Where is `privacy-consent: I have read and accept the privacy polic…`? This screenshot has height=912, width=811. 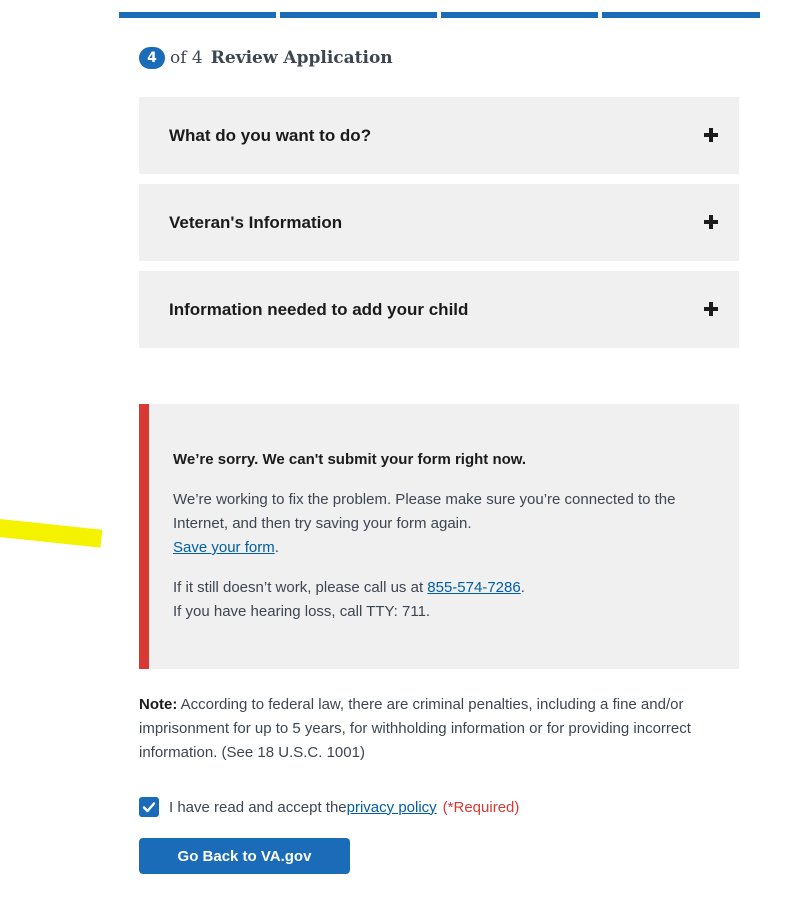
privacy-consent: I have read and accept the privacy polic… is located at coordinates (329, 807).